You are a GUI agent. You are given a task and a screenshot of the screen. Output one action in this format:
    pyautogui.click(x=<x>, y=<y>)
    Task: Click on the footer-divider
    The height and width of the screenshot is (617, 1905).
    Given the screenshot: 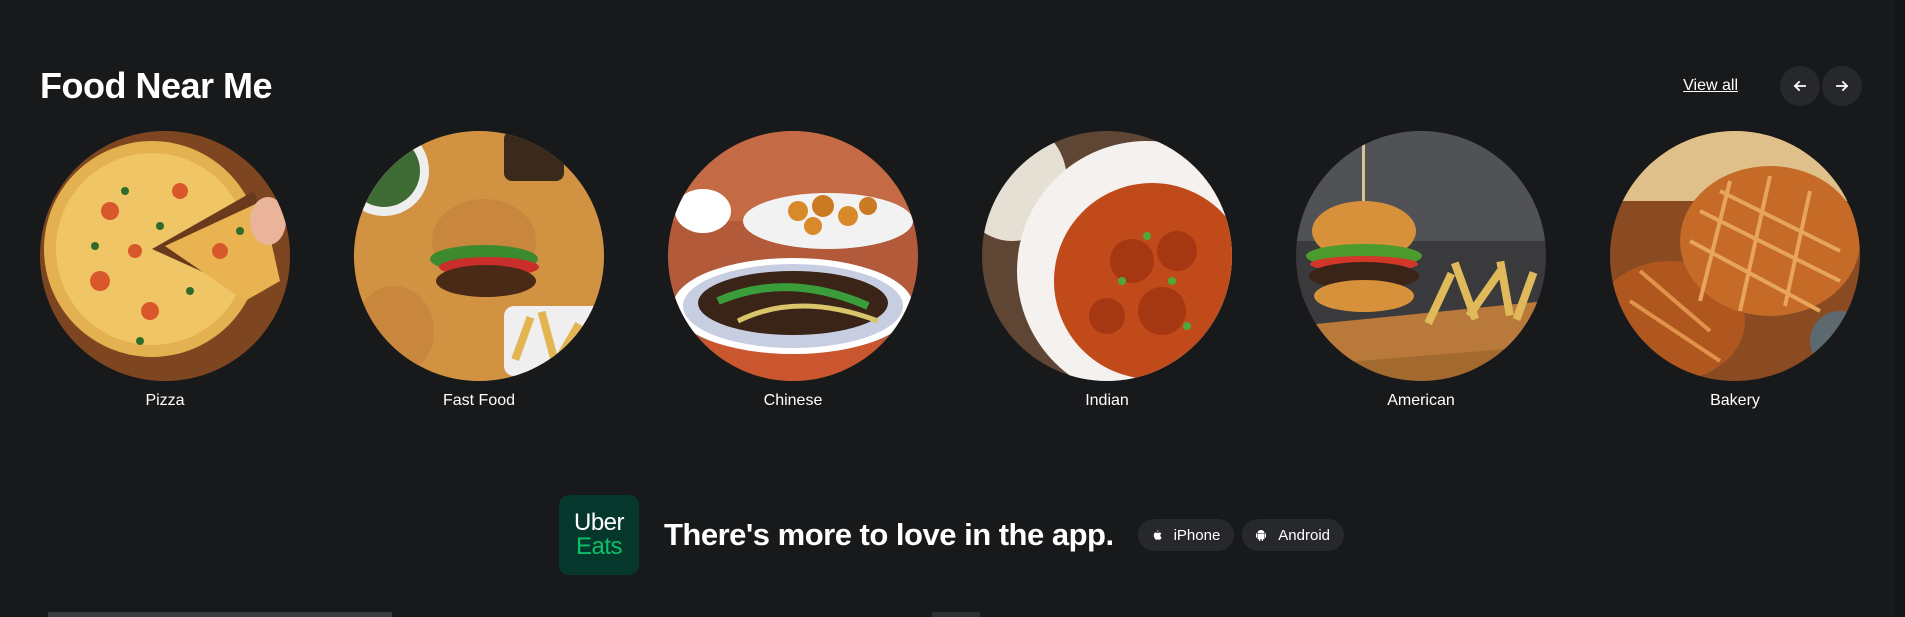 What is the action you would take?
    pyautogui.click(x=220, y=614)
    